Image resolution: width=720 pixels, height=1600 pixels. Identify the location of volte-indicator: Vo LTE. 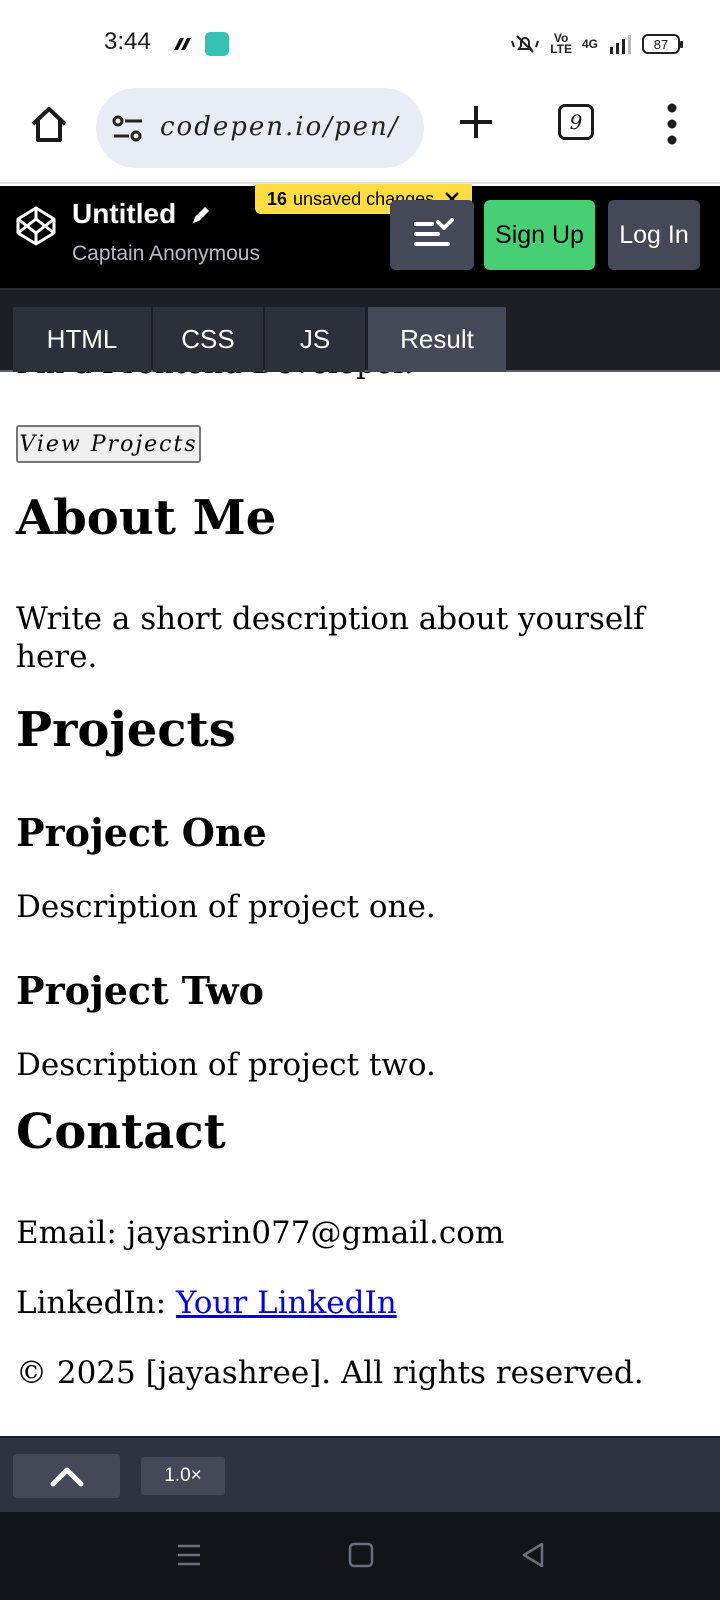
(561, 43).